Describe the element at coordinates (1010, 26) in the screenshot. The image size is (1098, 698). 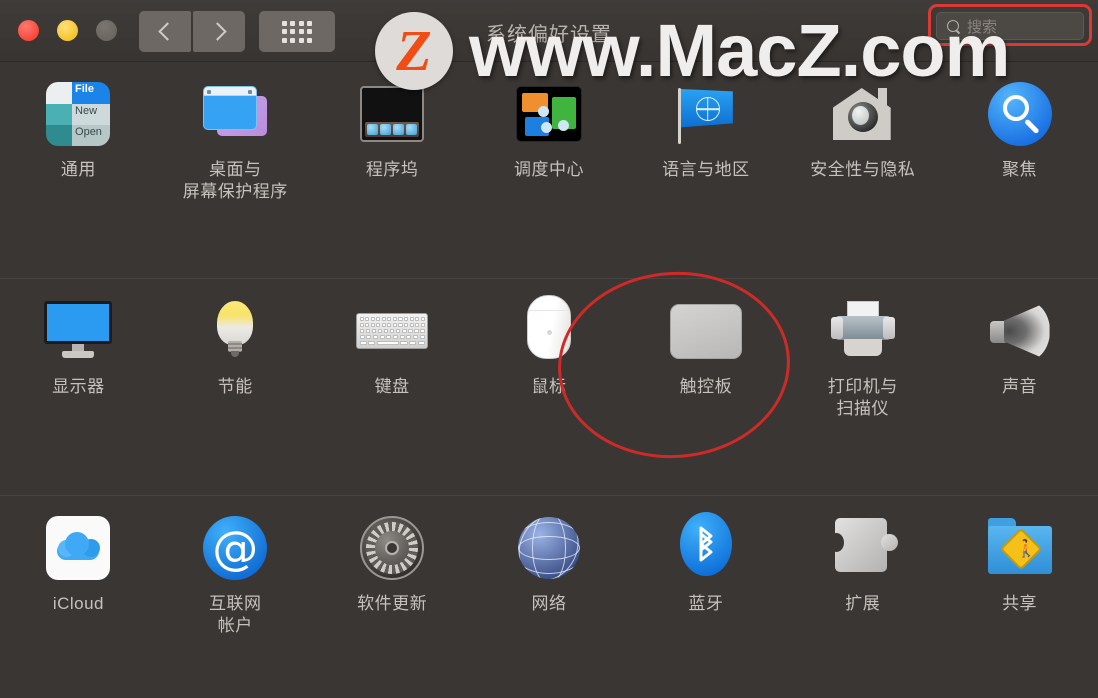
I see `search-input: 搜索` at that location.